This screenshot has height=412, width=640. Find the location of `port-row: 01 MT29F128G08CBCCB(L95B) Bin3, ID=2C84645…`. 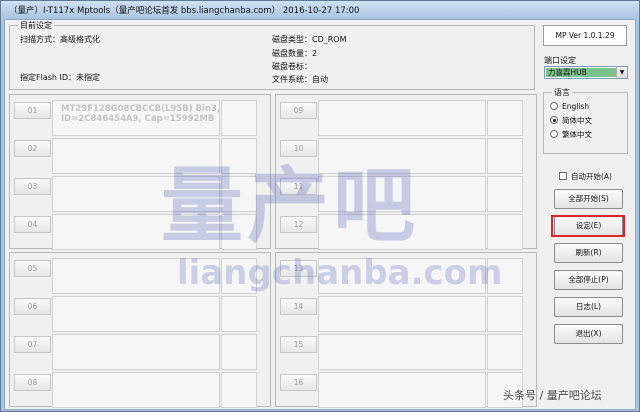

port-row: 01 MT29F128G08CBCCB(L95B) Bin3, ID=2C84645… is located at coordinates (136, 118).